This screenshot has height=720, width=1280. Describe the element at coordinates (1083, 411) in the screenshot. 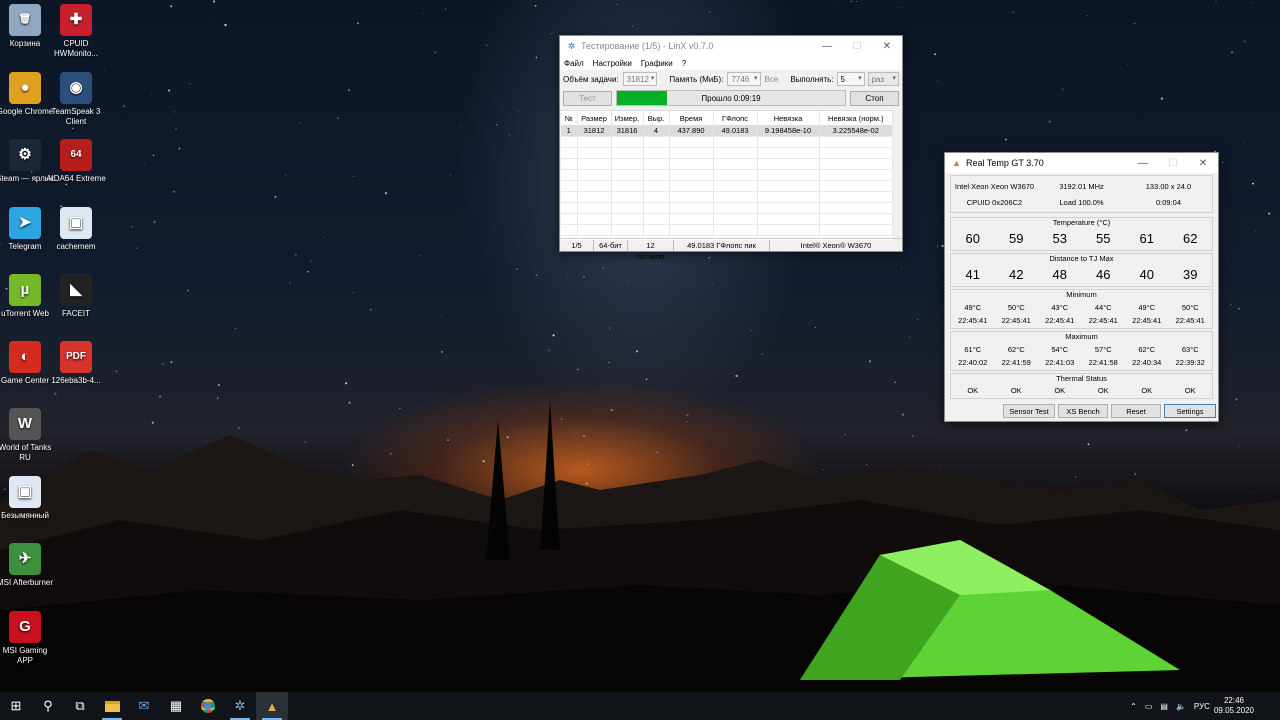

I see `xs-bench-button: XS Bench` at that location.